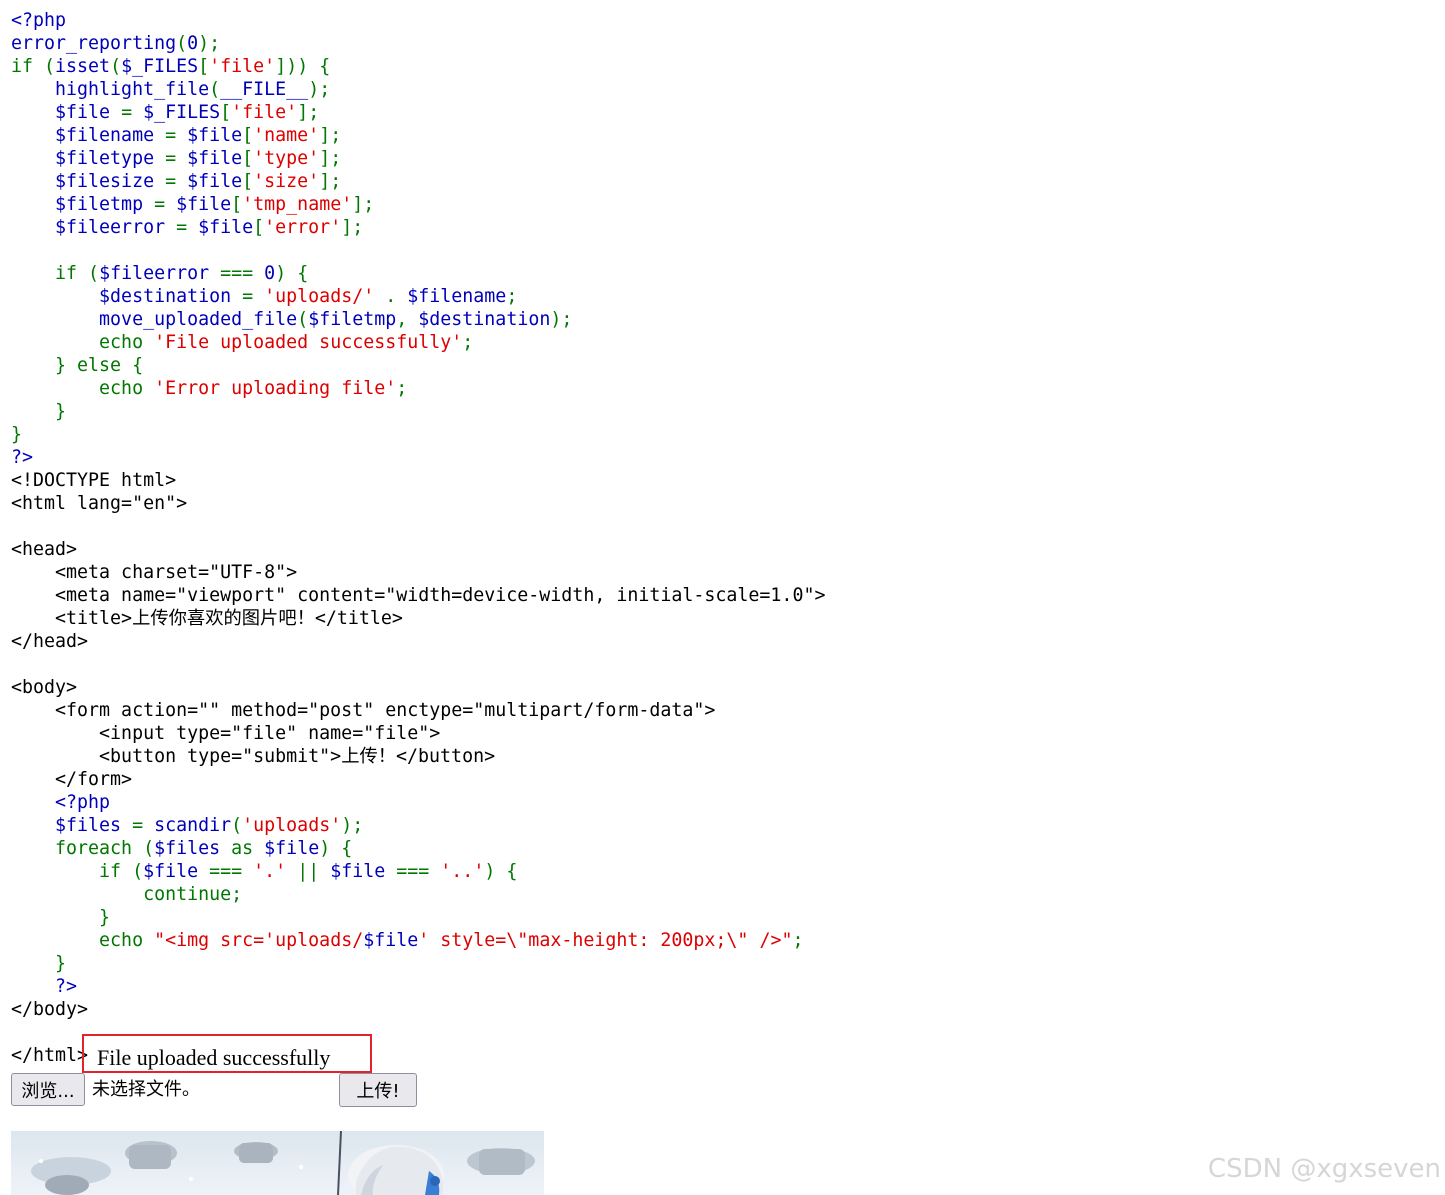  What do you see at coordinates (94, 480) in the screenshot?
I see `code-token: <!DOCTYPE html>` at bounding box center [94, 480].